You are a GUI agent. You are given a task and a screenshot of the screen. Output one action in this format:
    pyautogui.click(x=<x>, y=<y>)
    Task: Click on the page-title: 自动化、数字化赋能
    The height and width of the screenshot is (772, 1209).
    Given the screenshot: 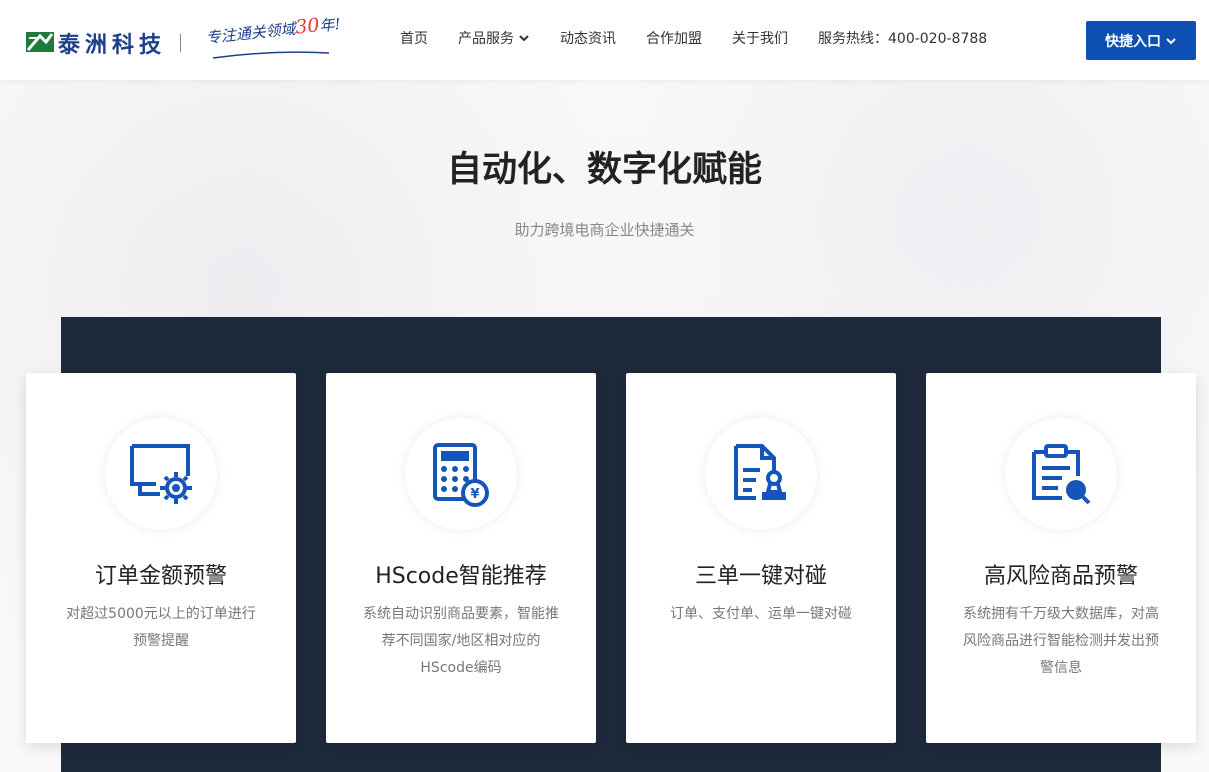 What is the action you would take?
    pyautogui.click(x=604, y=170)
    